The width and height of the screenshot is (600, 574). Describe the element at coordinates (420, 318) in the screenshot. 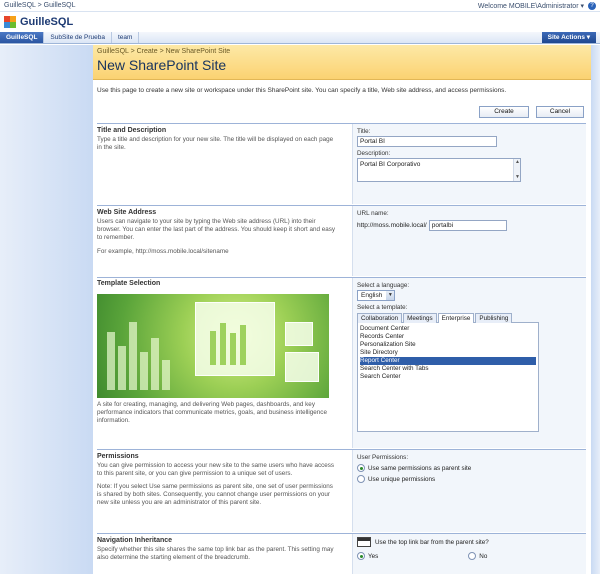

I see `tab-meetings: Meetings` at that location.